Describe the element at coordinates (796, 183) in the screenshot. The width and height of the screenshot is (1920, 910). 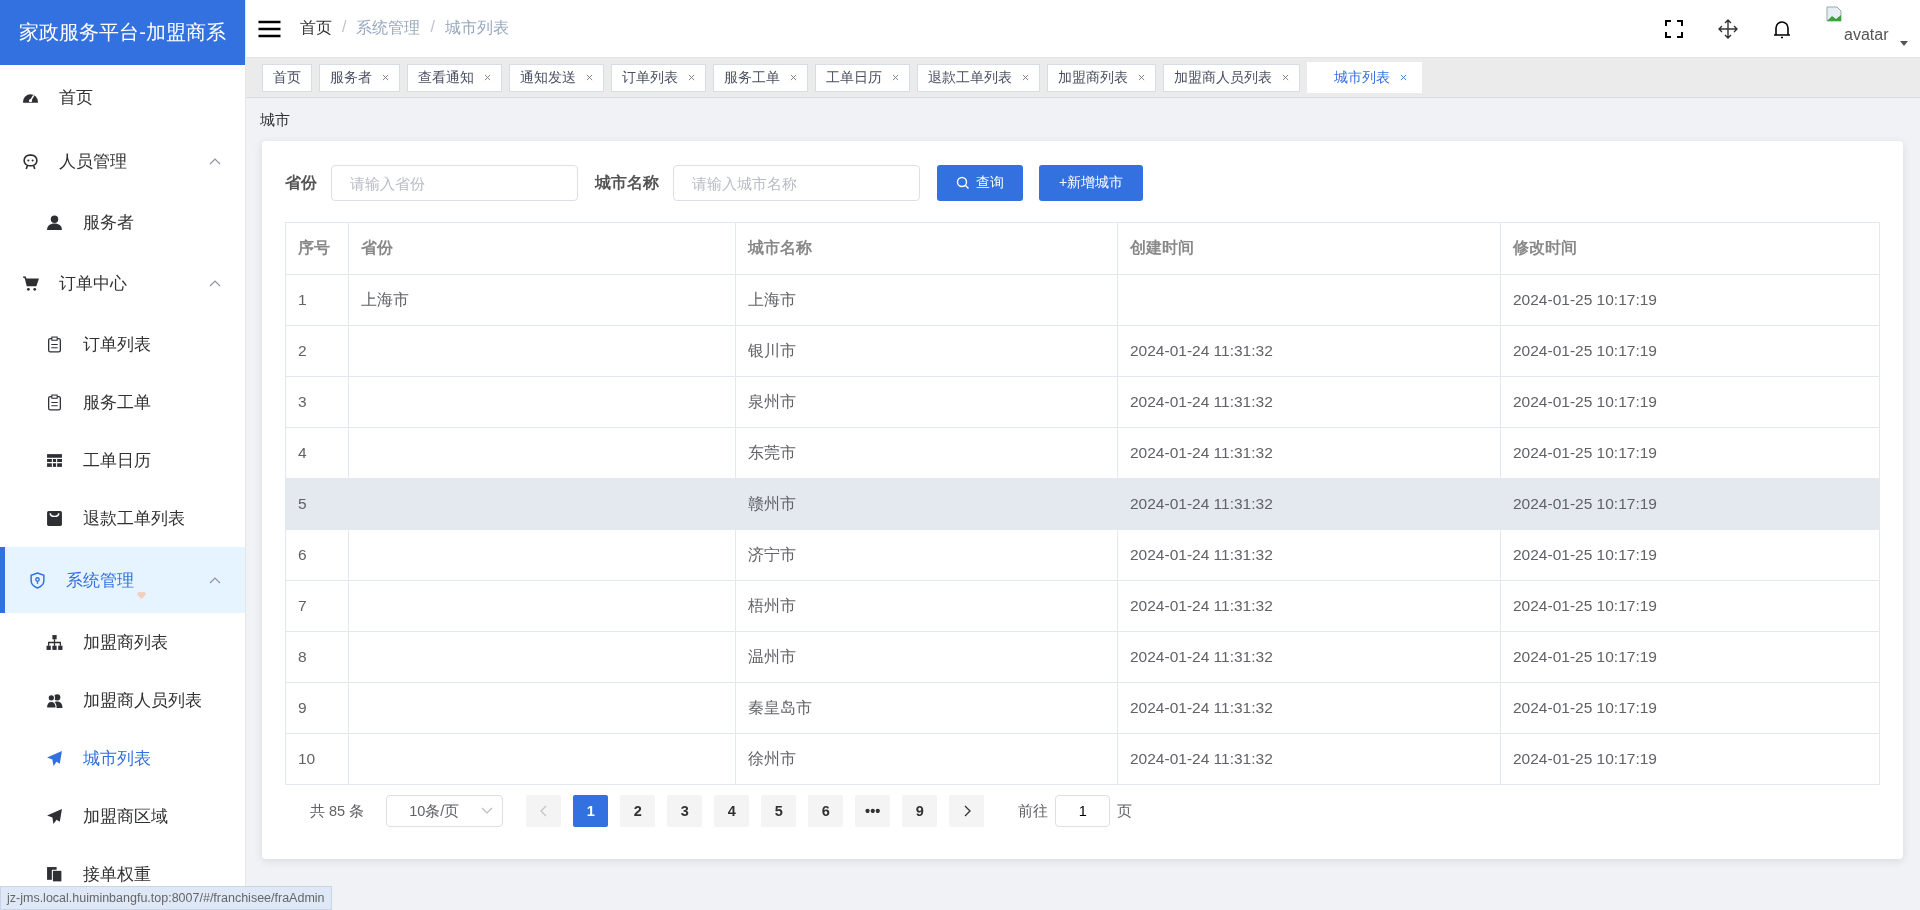
I see `input-field: 请输入城市名称` at that location.